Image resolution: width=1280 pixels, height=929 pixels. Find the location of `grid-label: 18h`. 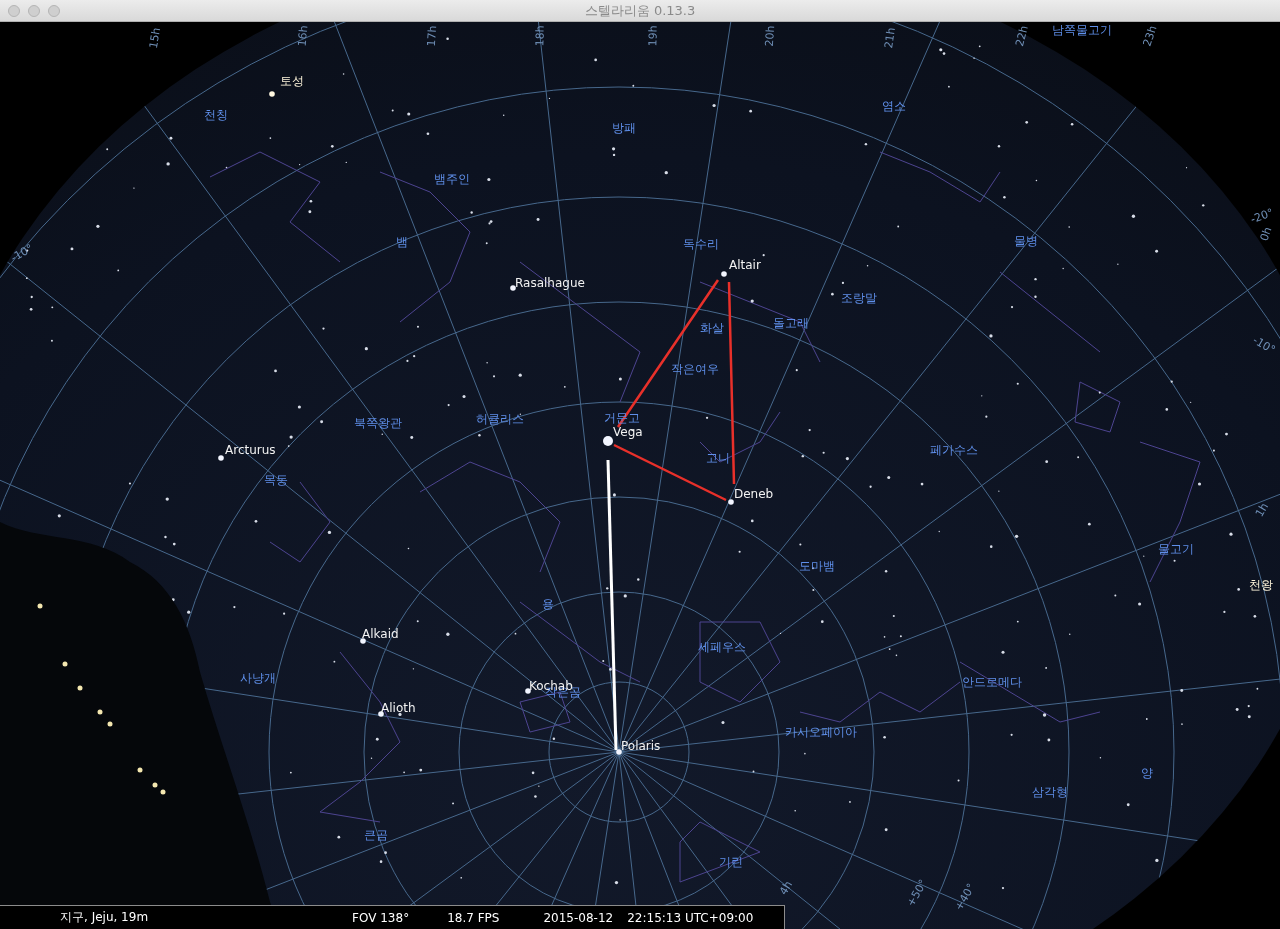

grid-label: 18h is located at coordinates (540, 36).